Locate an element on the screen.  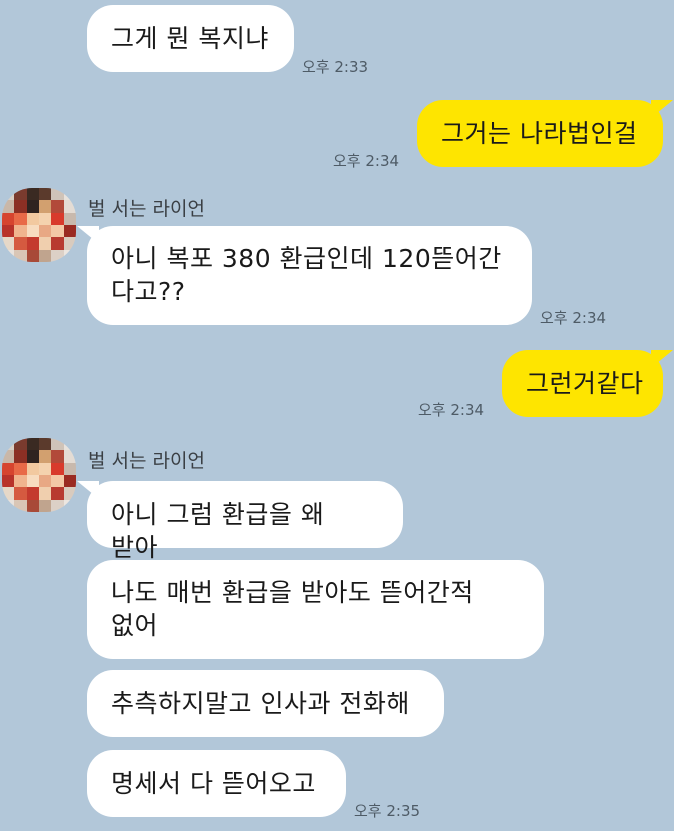
message-bubble-incoming: 나도 매번 환급을 받아도 뜯어간적 없어 is located at coordinates (315, 609).